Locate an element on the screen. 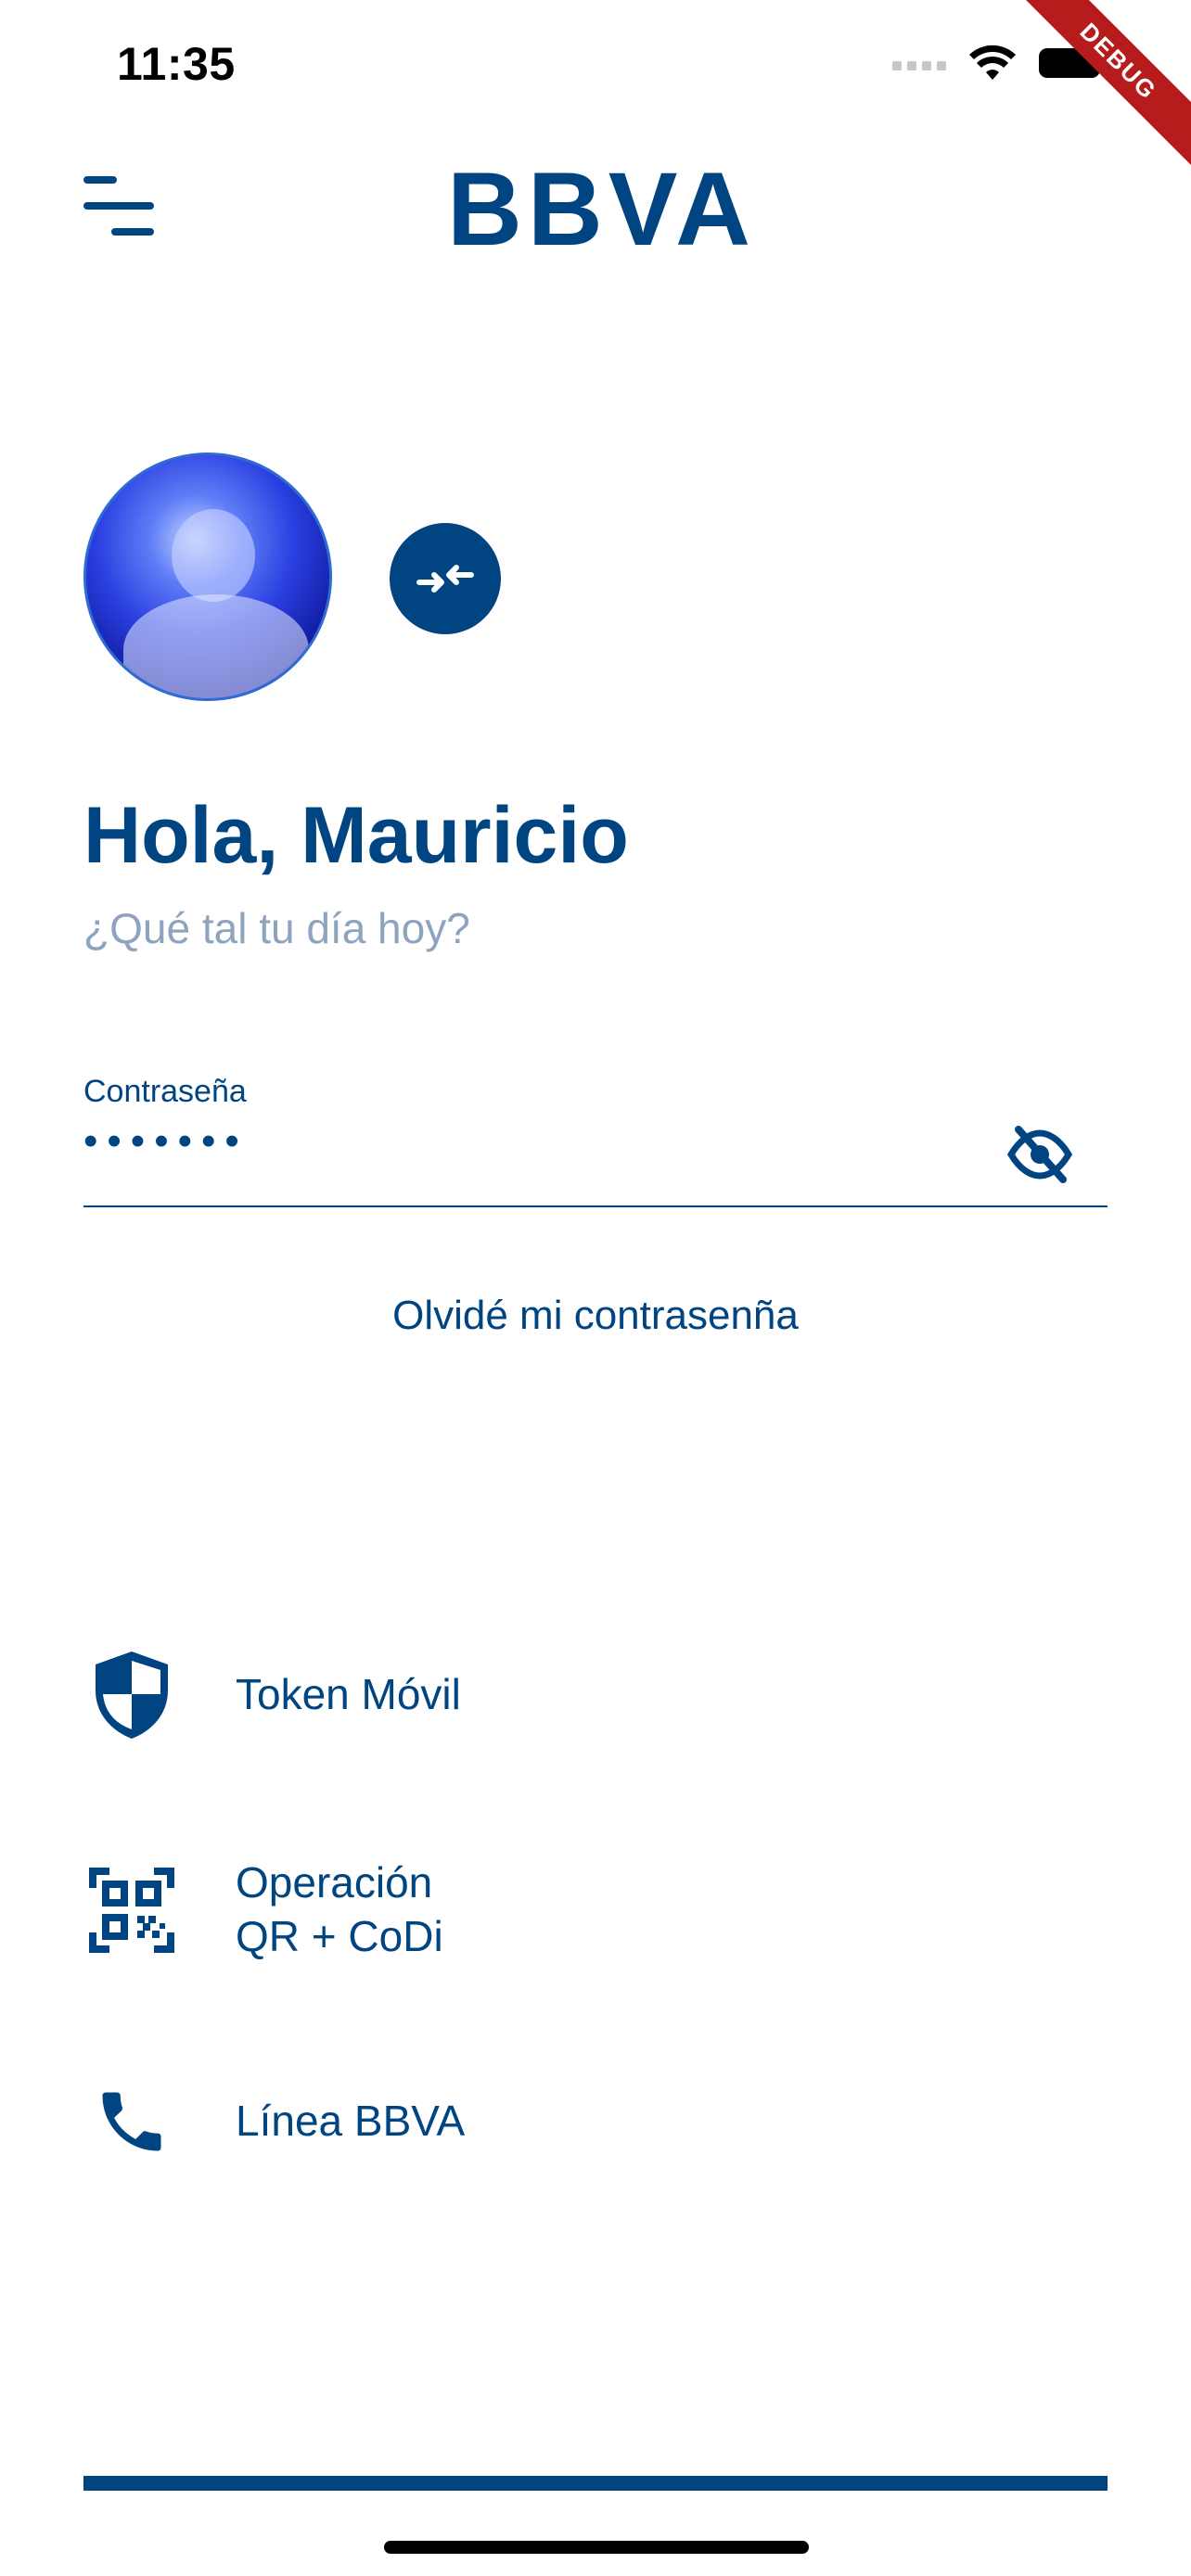 The width and height of the screenshot is (1191, 2576). phone-icon is located at coordinates (132, 2121).